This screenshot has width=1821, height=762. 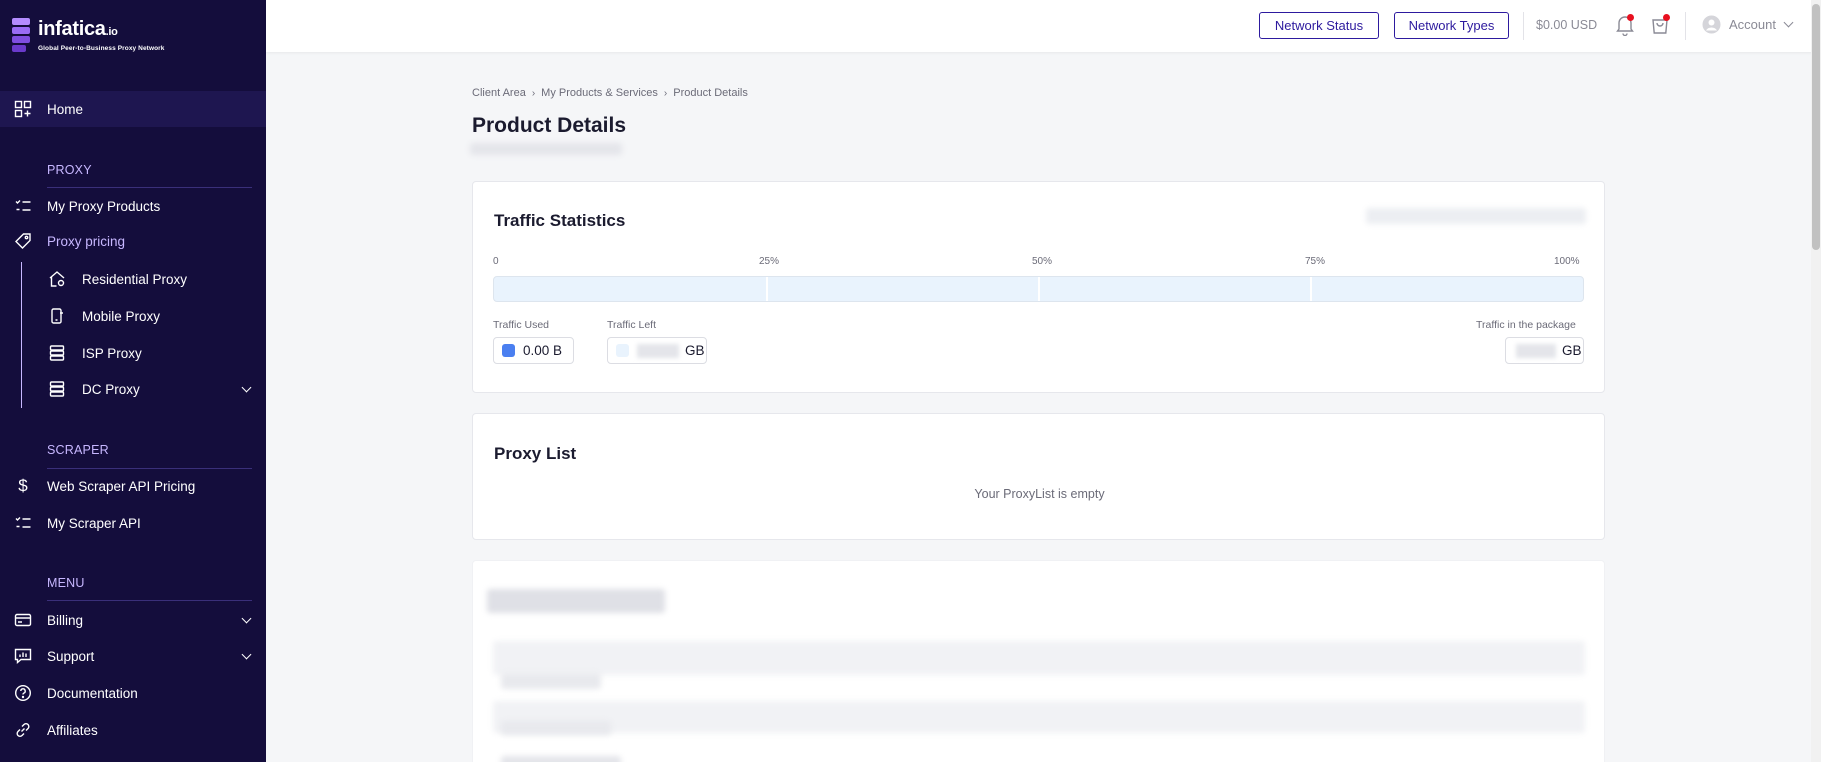 I want to click on sidebar-item-proxy-pricing: Proxy pricing, so click(x=133, y=241).